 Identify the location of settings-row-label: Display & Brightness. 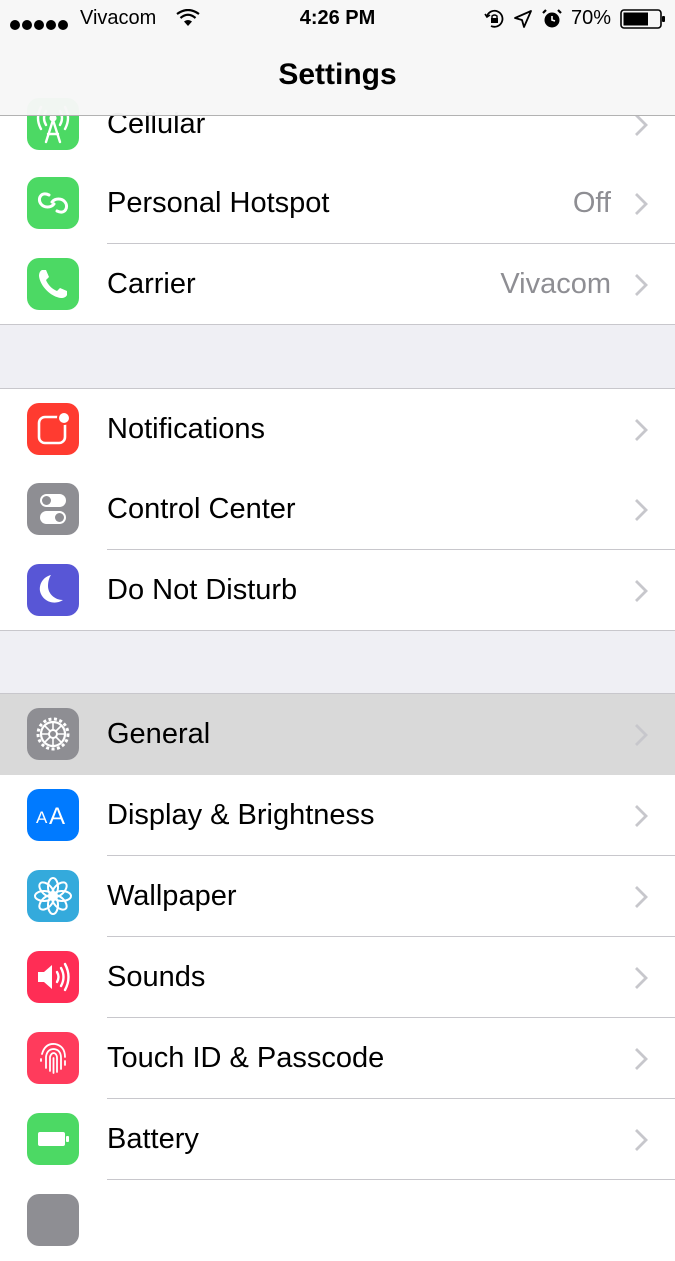
(241, 815).